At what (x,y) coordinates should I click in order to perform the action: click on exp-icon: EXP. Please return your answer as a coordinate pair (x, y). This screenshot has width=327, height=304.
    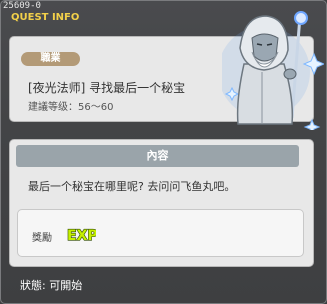
    Looking at the image, I should click on (81, 235).